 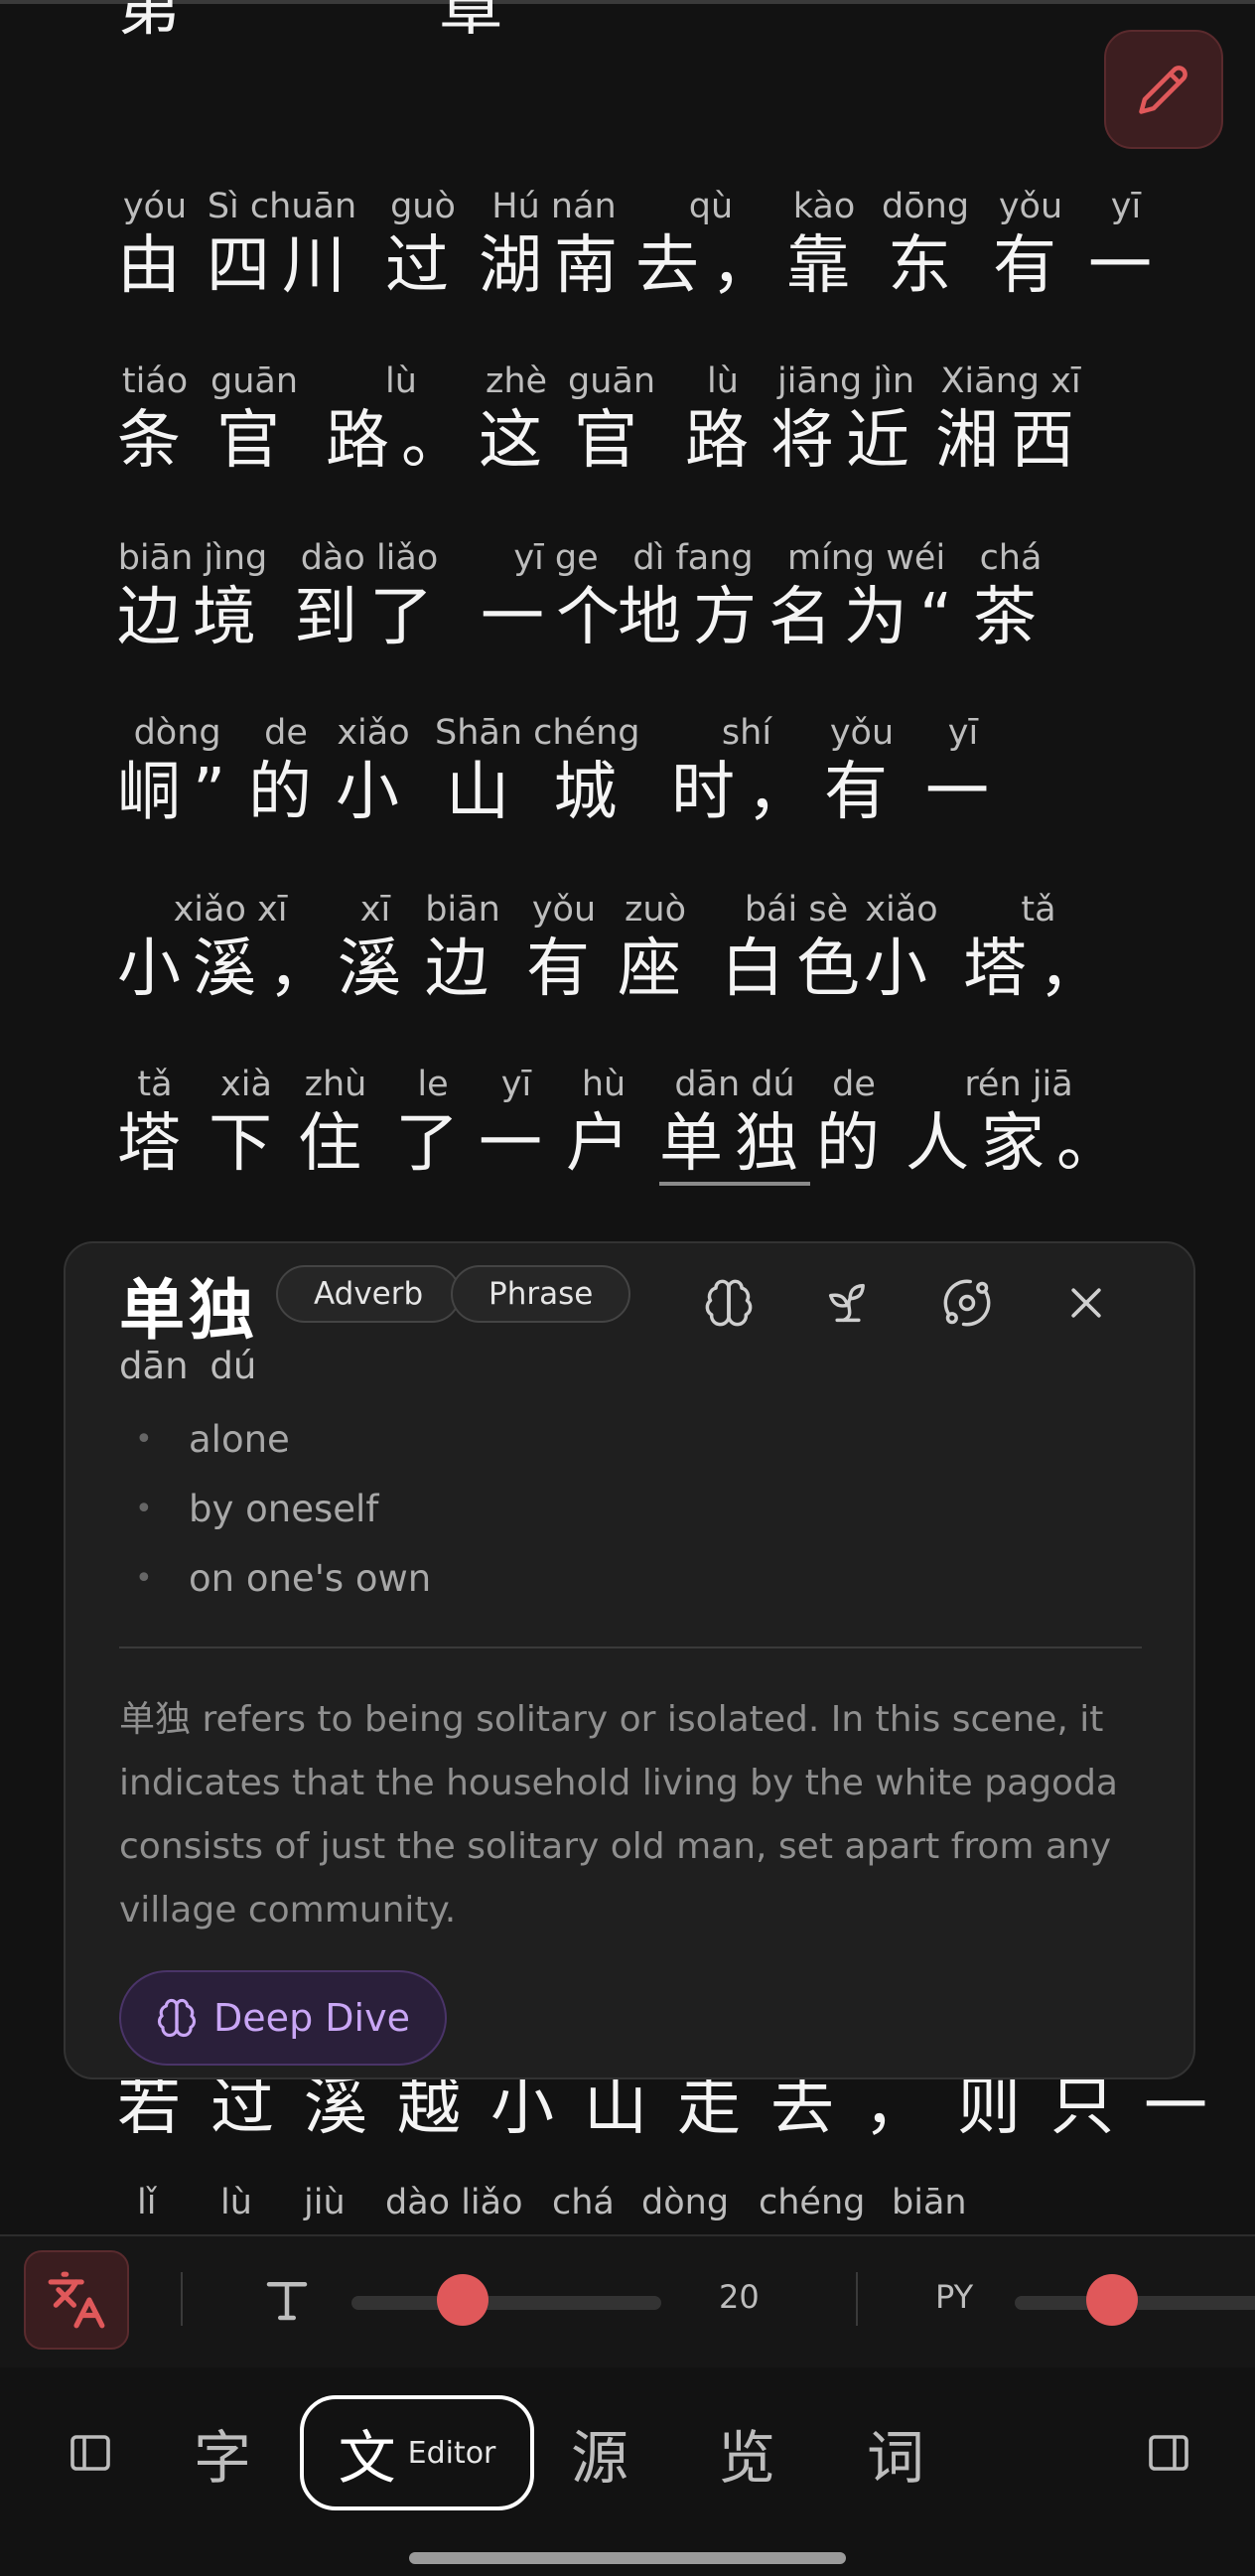 I want to click on word-token: tiáo 条, so click(x=155, y=419).